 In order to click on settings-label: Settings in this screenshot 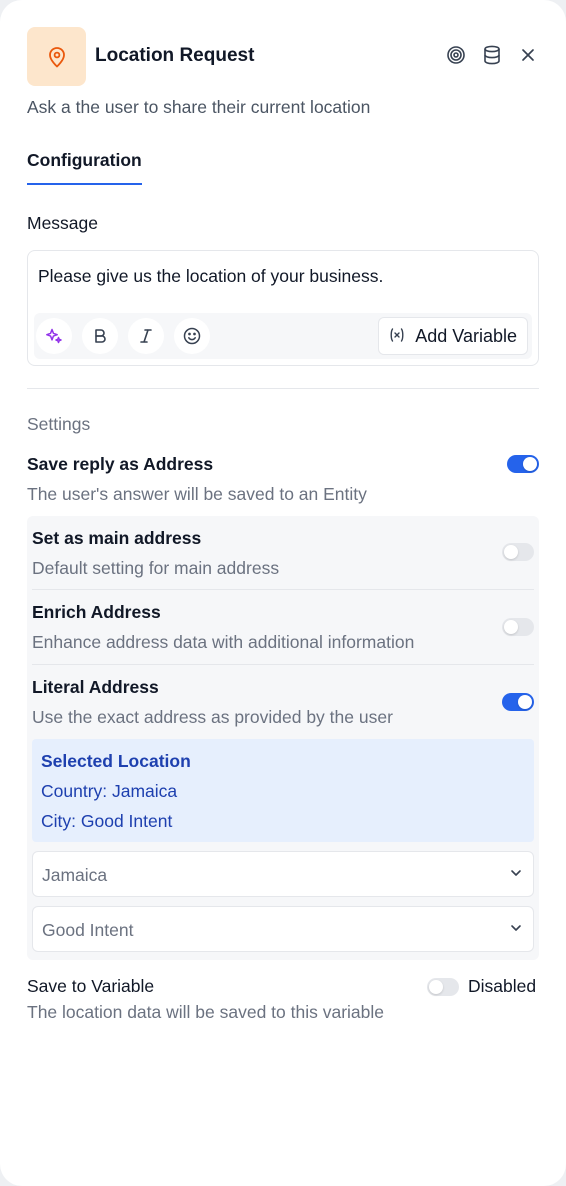, I will do `click(59, 424)`.